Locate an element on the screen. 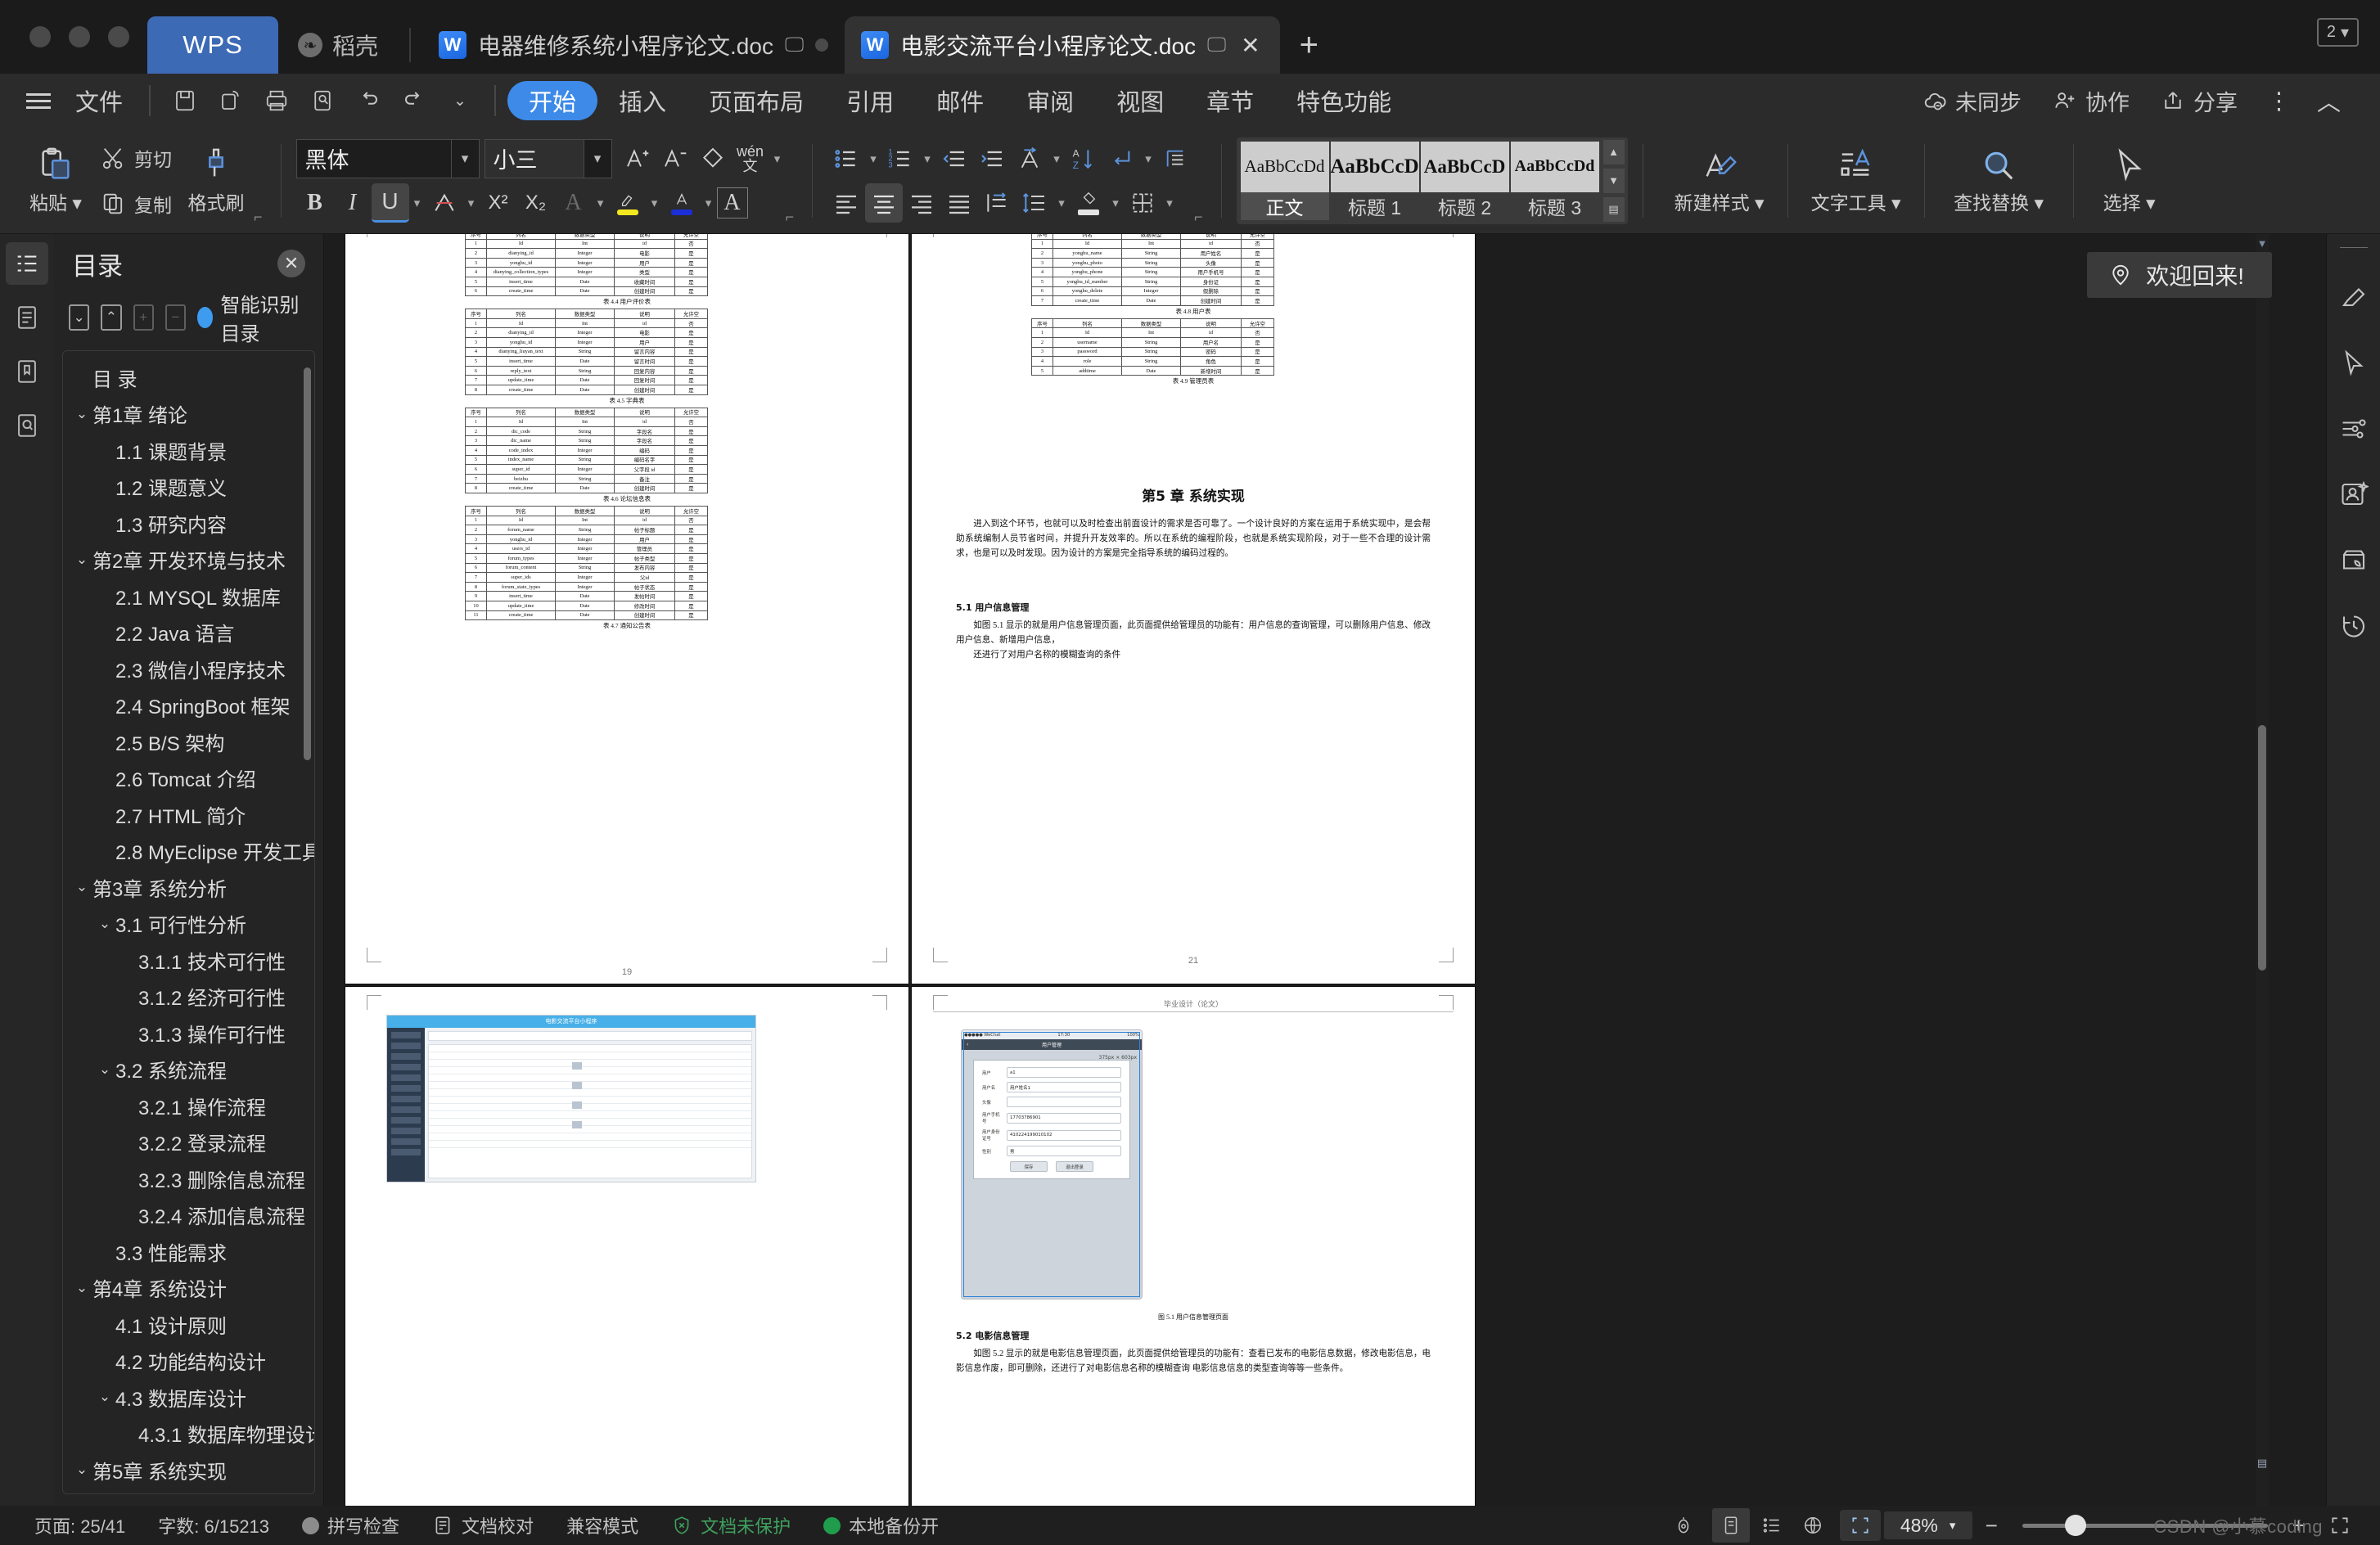  toc-item: ⌄ 3.2 系统流程 is located at coordinates (188, 1070).